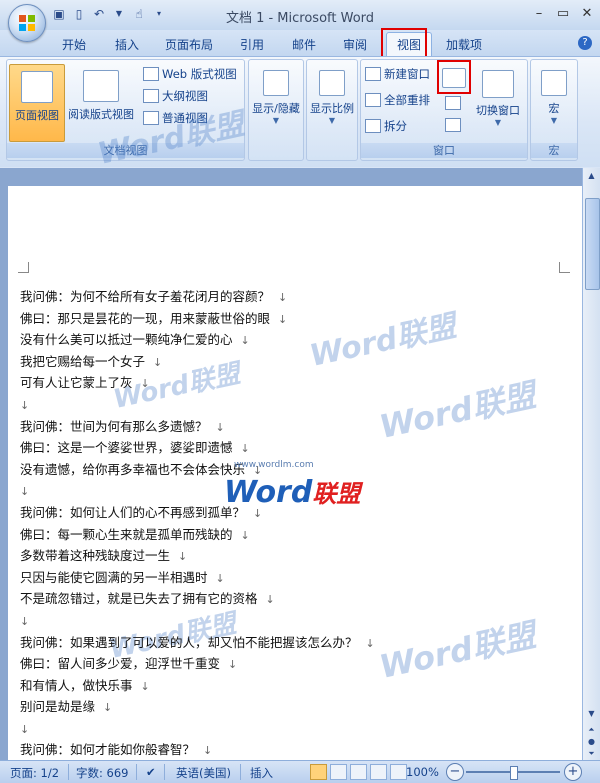 This screenshot has width=600, height=783. What do you see at coordinates (197, 362) in the screenshot?
I see `paragraph-line: 我把它赐给每一个女子 ↓` at bounding box center [197, 362].